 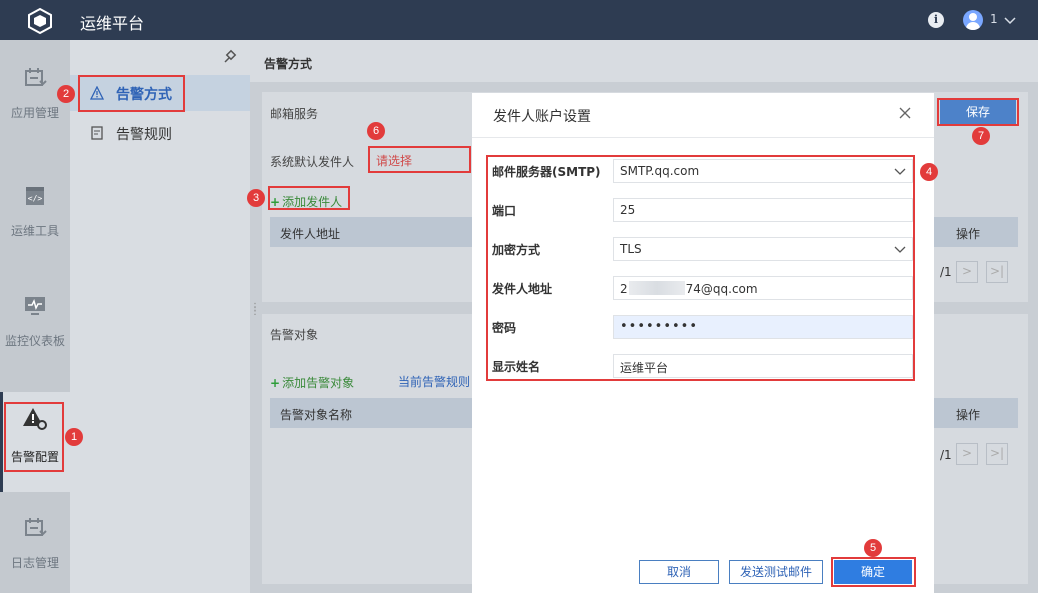 I want to click on step-badge: 3, so click(x=256, y=198).